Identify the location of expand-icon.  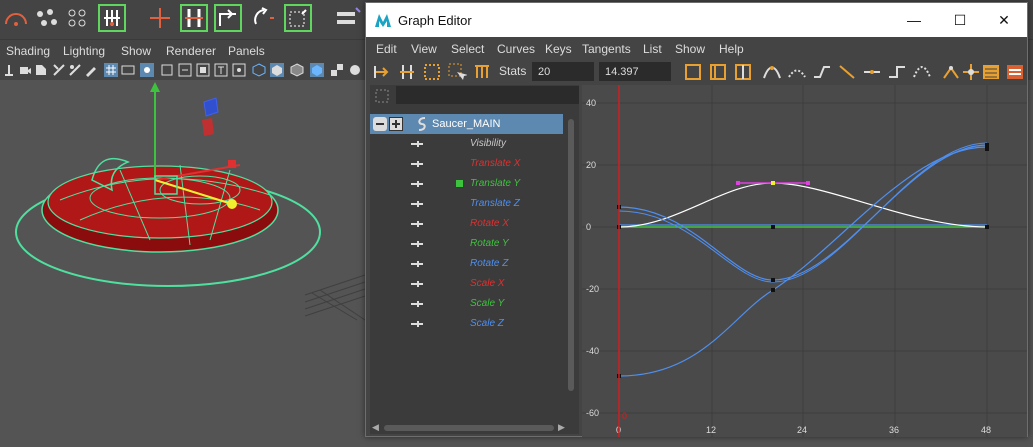
(396, 124).